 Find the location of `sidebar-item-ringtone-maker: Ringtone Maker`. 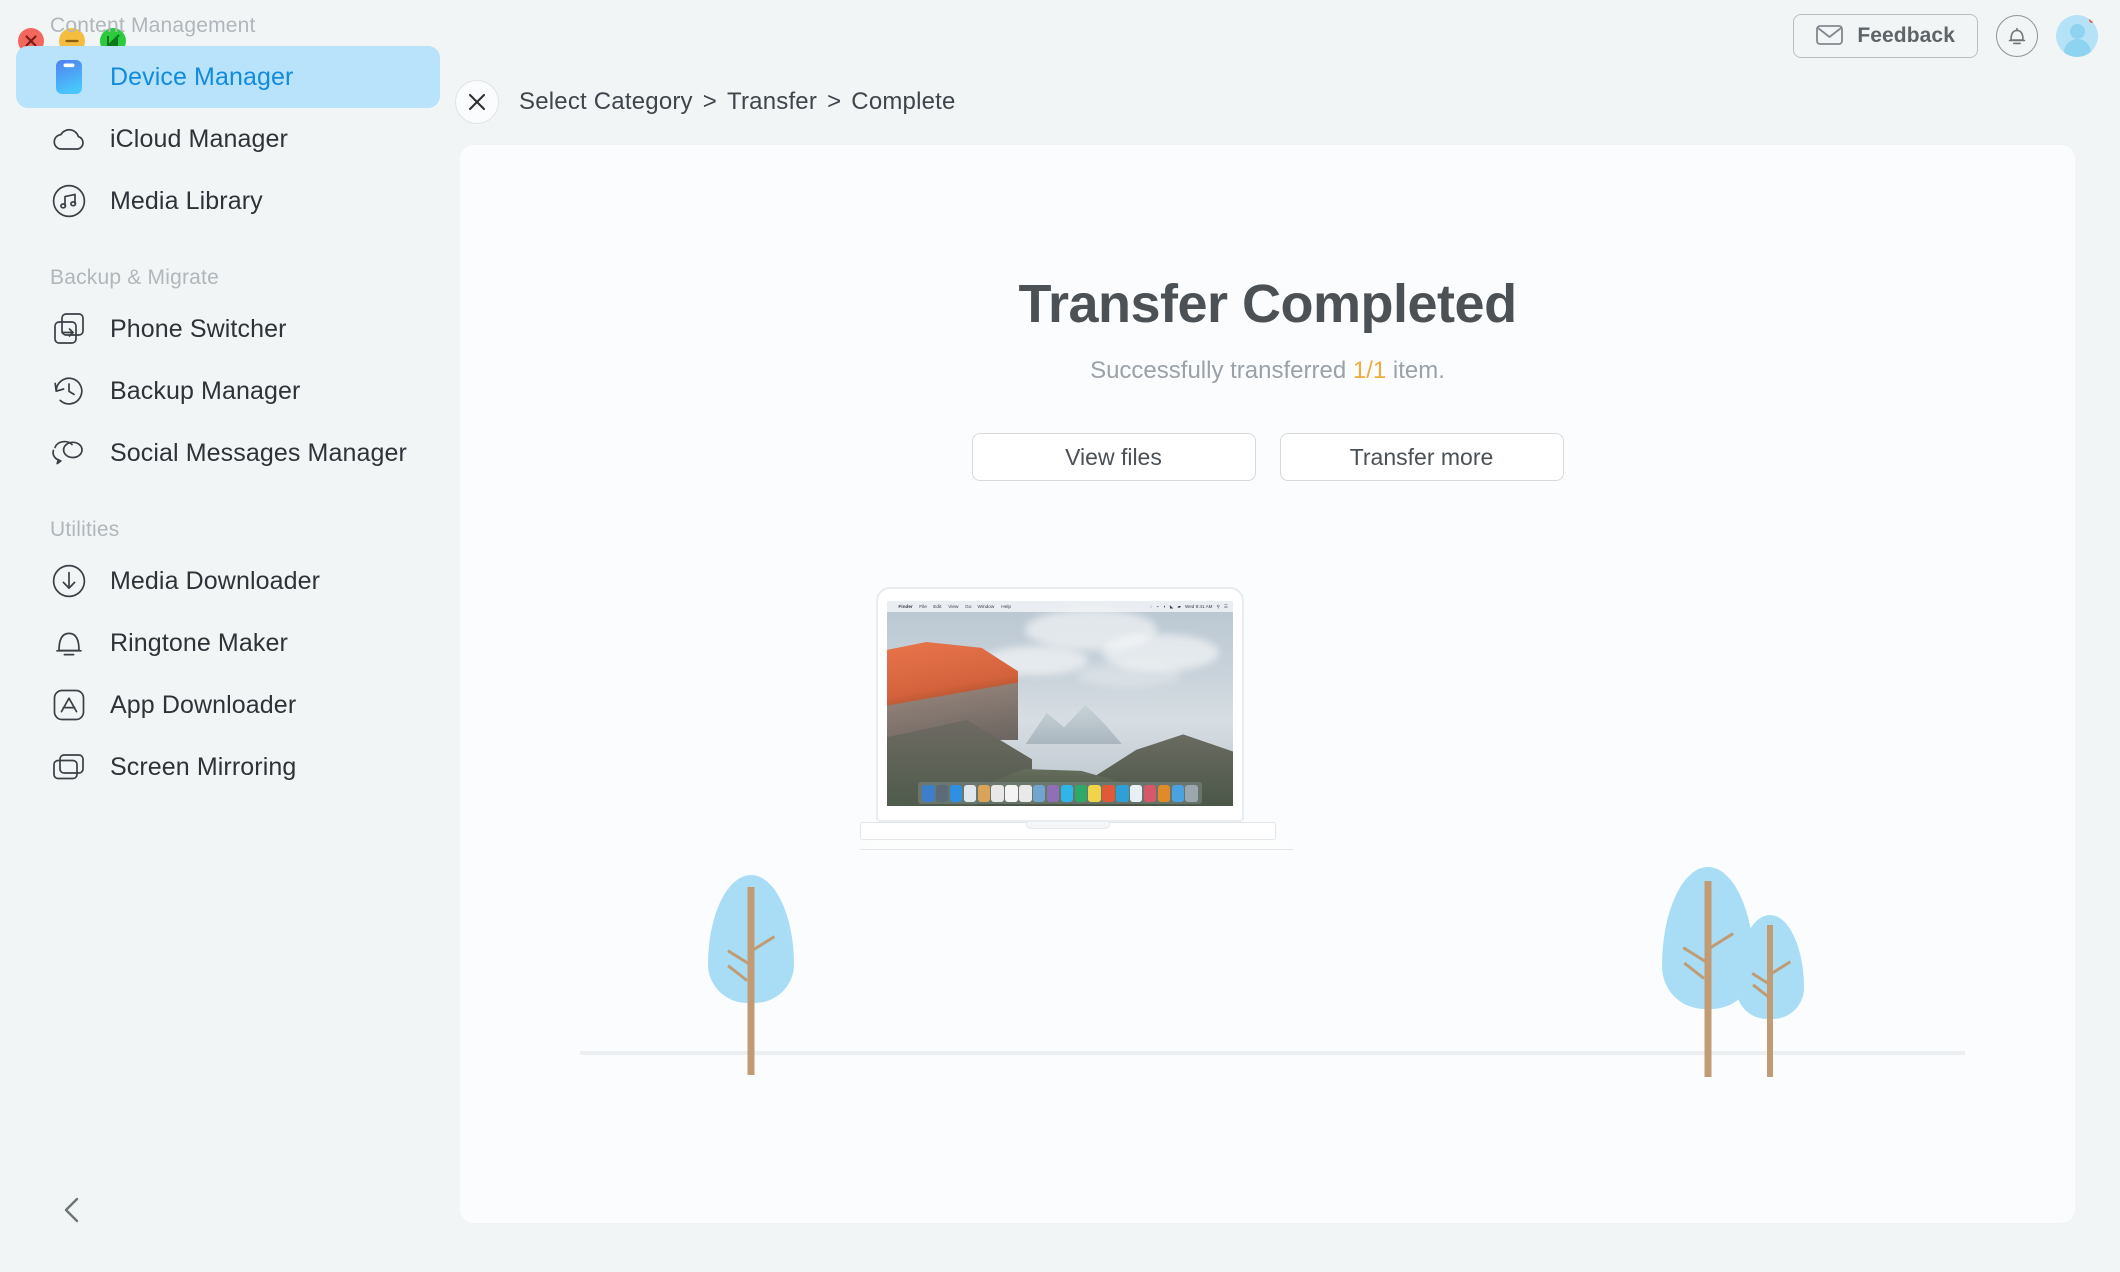

sidebar-item-ringtone-maker: Ringtone Maker is located at coordinates (228, 643).